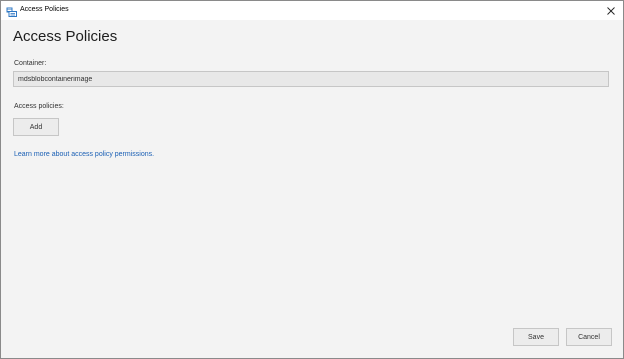  I want to click on page-title: Access Policies, so click(65, 36).